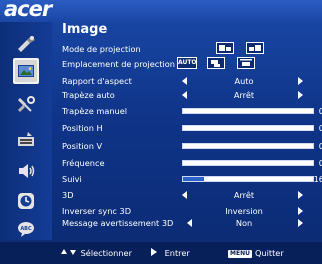  I want to click on row-label: Emplacement de projection, so click(118, 64).